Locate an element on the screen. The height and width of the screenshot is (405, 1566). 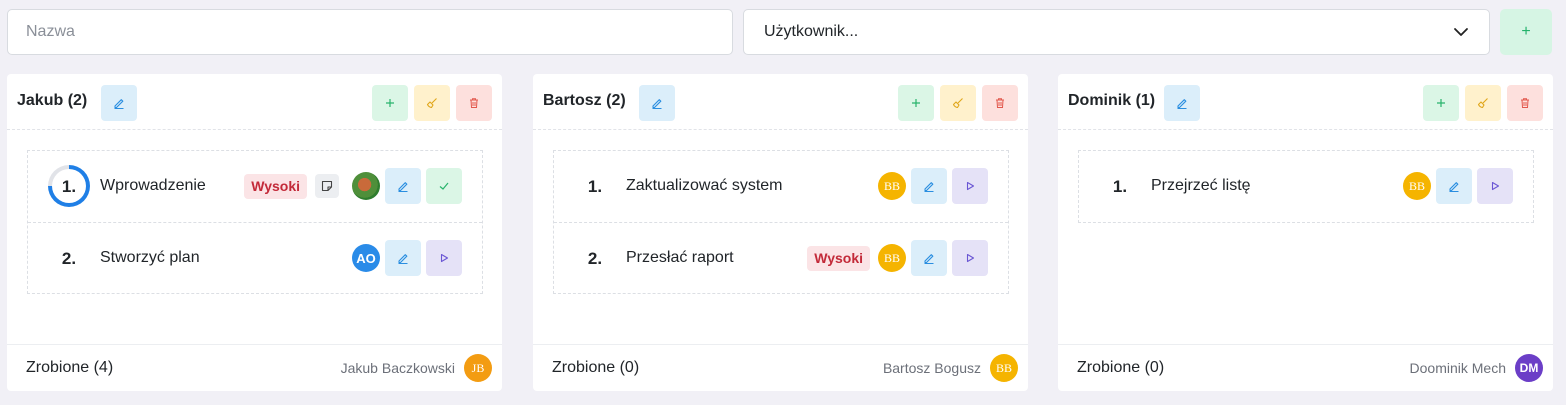
note-icon is located at coordinates (327, 186).